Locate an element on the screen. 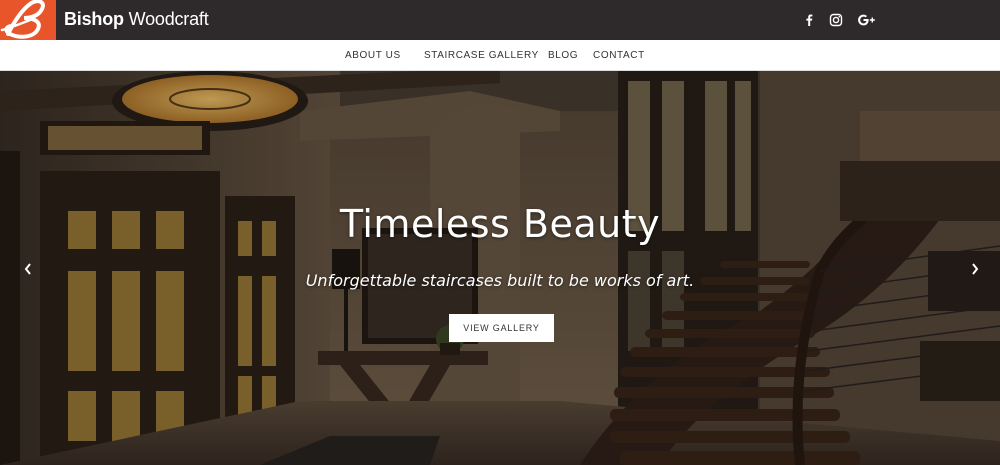 The height and width of the screenshot is (465, 1000). facebook-icon is located at coordinates (809, 20).